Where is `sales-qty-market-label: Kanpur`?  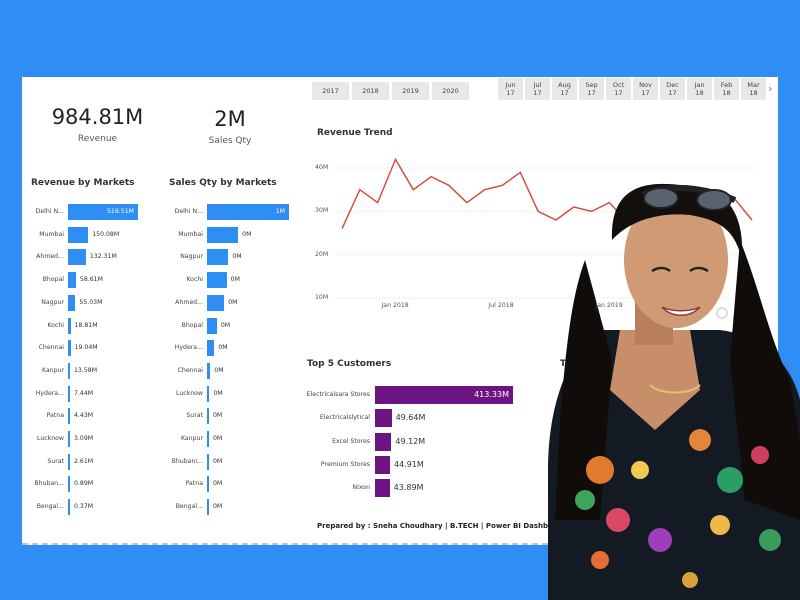
sales-qty-market-label: Kanpur is located at coordinates (191, 438).